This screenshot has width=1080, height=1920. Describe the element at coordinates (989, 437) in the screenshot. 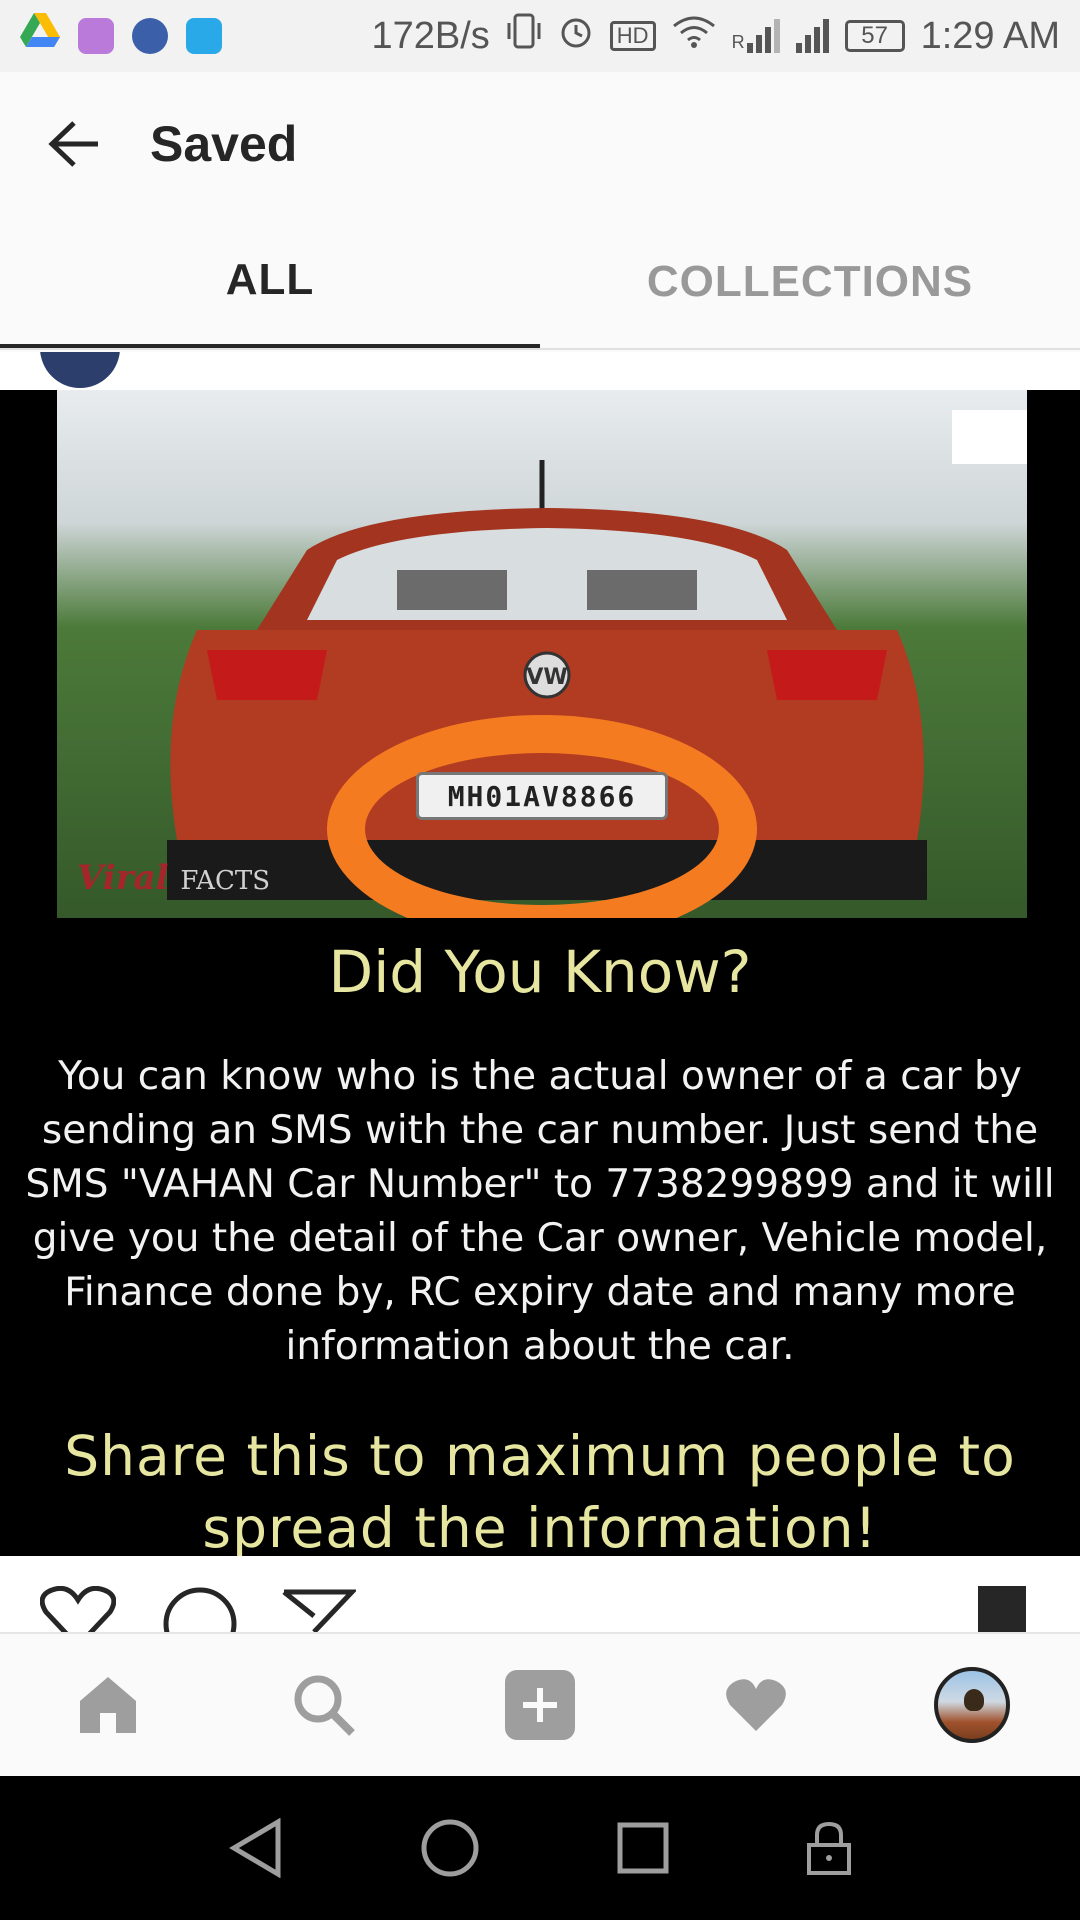

I see `image-corner-patch` at that location.